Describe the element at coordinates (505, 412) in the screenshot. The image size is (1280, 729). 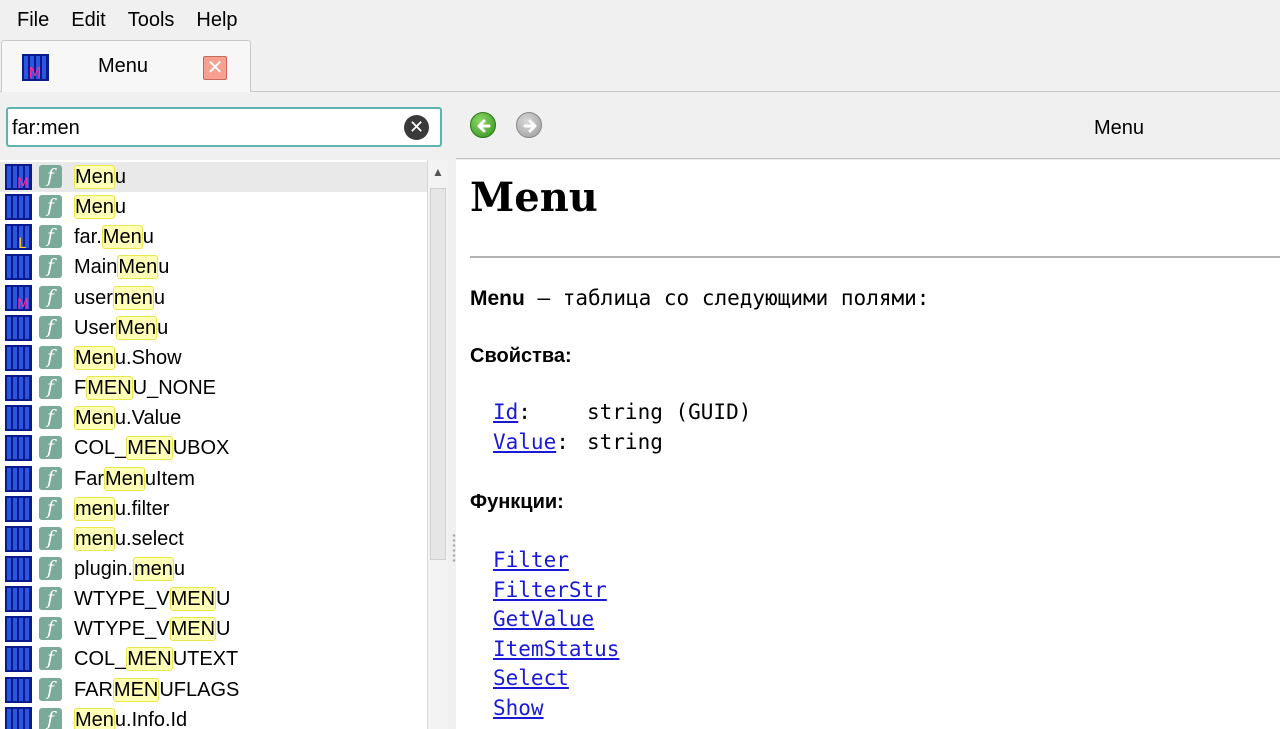
I see `property-link: Id` at that location.